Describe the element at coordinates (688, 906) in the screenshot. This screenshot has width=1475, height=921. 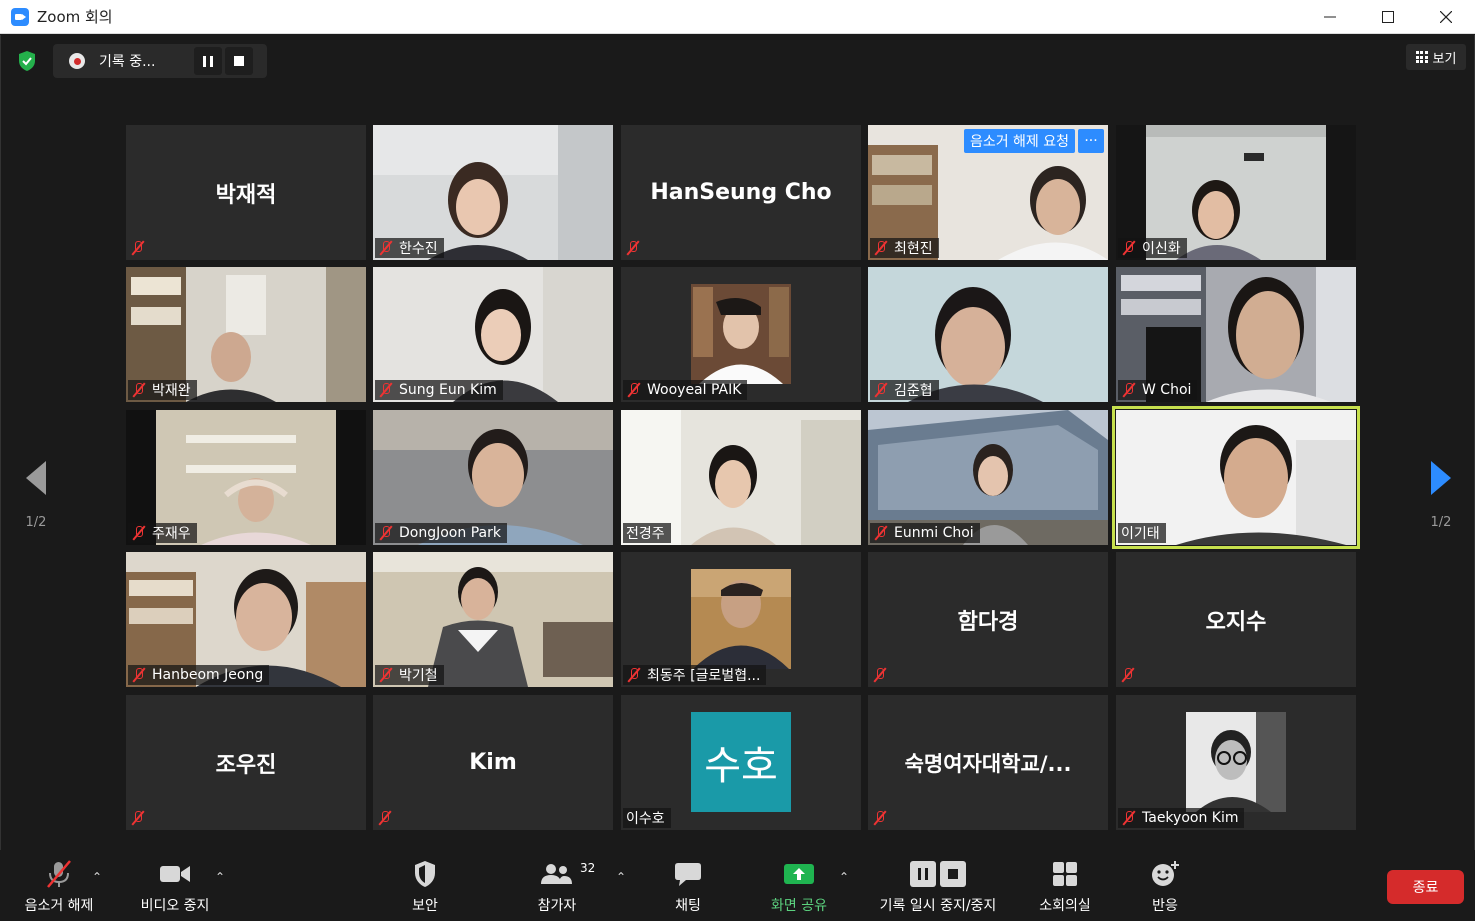
I see `chat-label: 채팅` at that location.